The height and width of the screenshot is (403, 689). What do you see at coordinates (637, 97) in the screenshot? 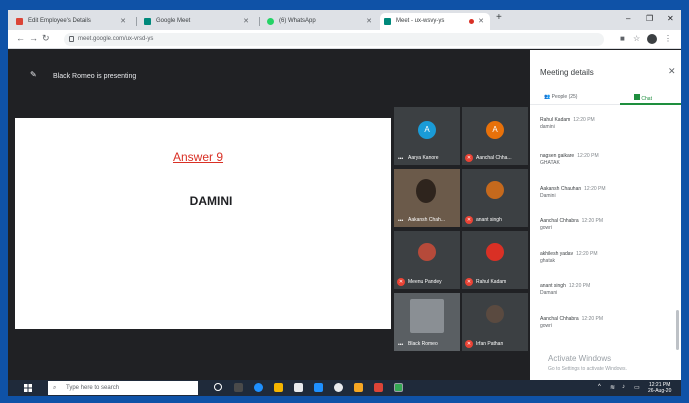
I see `chat-icon` at bounding box center [637, 97].